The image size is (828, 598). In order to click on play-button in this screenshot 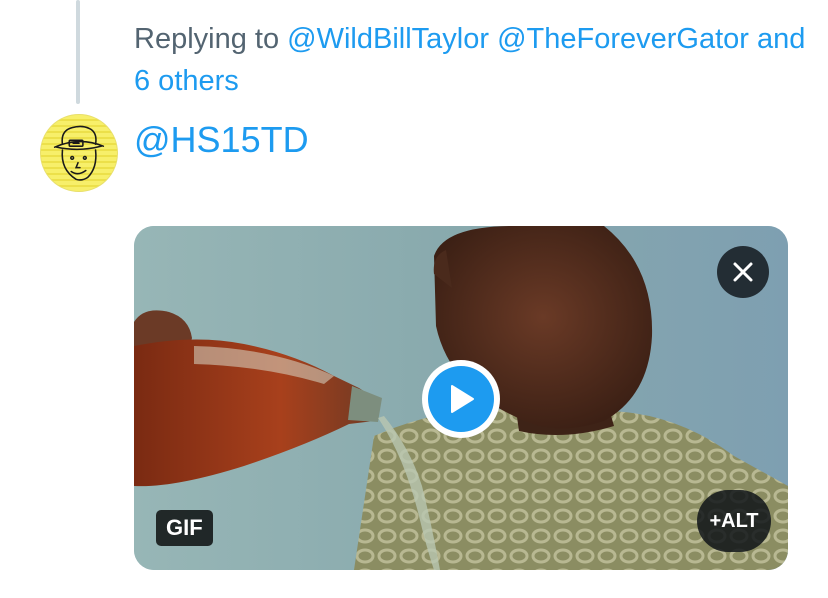, I will do `click(461, 399)`.